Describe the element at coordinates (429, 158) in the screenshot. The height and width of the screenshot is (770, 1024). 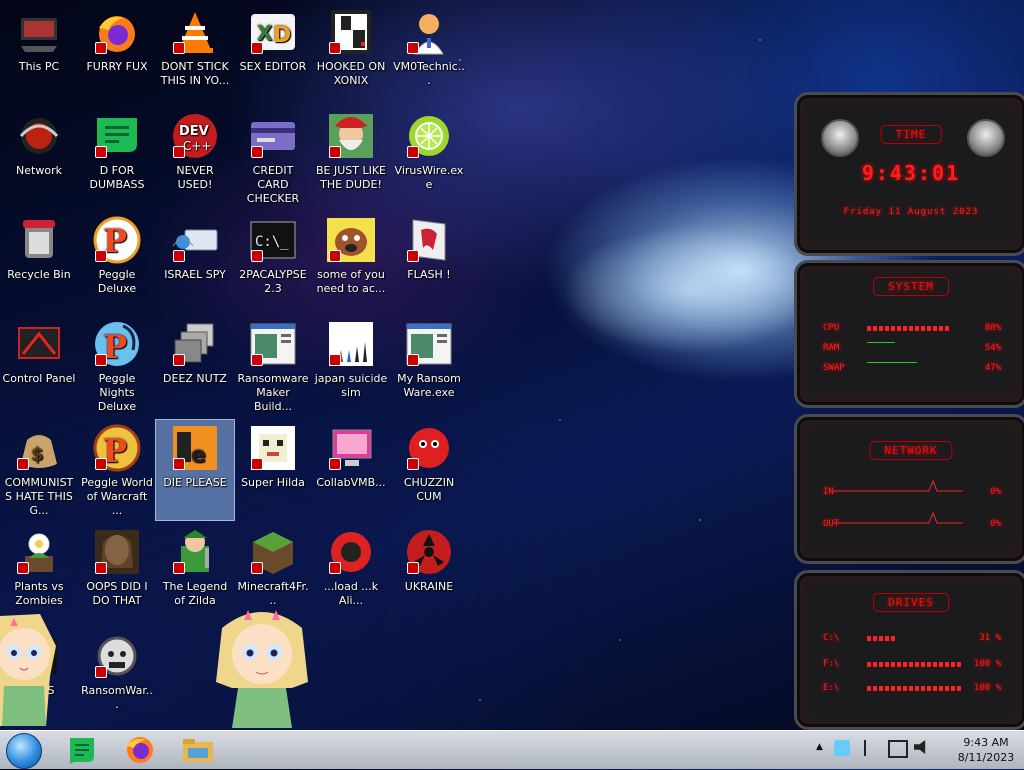
I see `desktop-icon: VirusWire.exe` at that location.